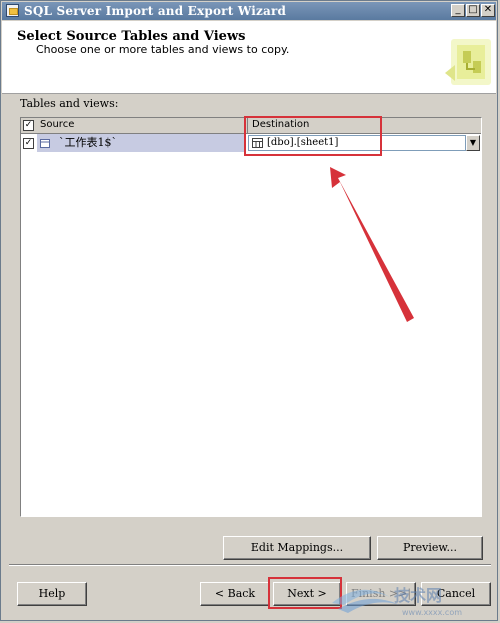  What do you see at coordinates (418, 595) in the screenshot?
I see `watermark-text: 技术网` at bounding box center [418, 595].